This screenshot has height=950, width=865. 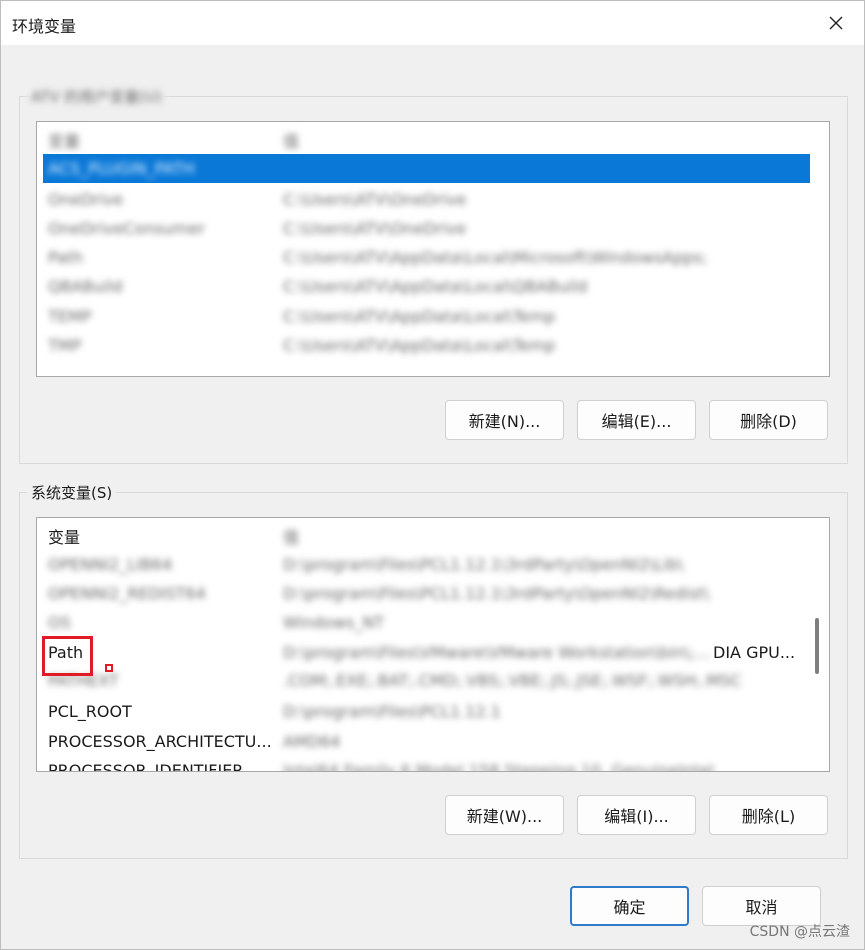 I want to click on system-scrollbar-thumb, so click(x=817, y=646).